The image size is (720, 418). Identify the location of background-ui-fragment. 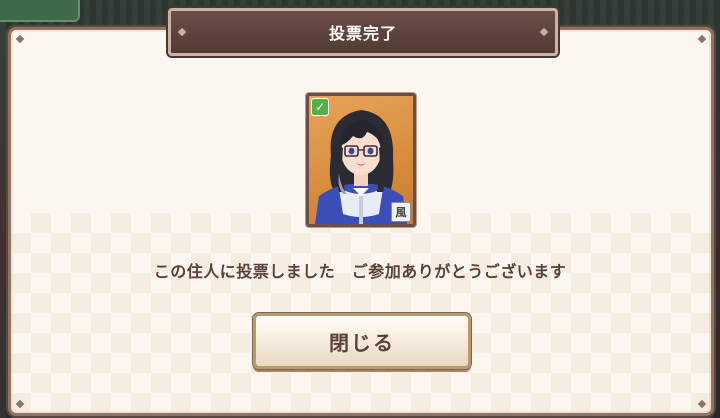
(40, 11).